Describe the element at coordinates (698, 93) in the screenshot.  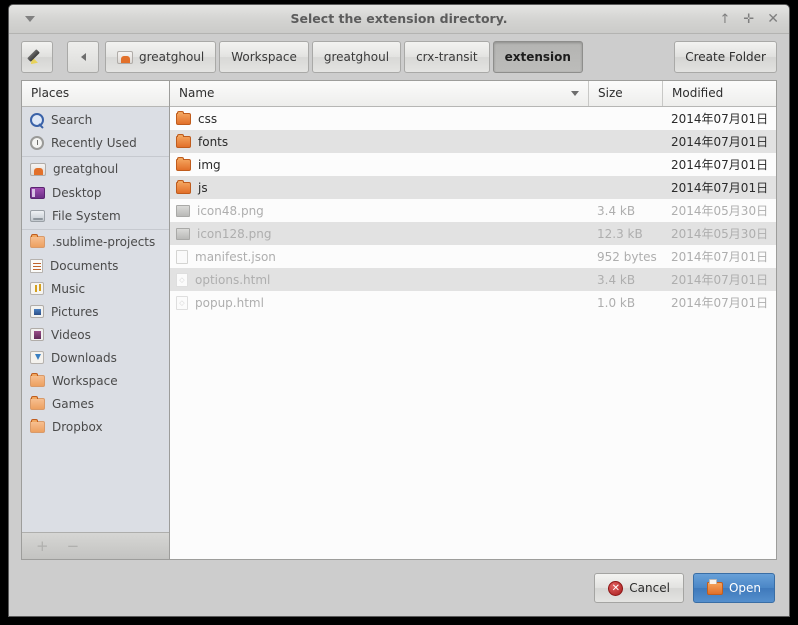
I see `column-header-modified-label: Modified` at that location.